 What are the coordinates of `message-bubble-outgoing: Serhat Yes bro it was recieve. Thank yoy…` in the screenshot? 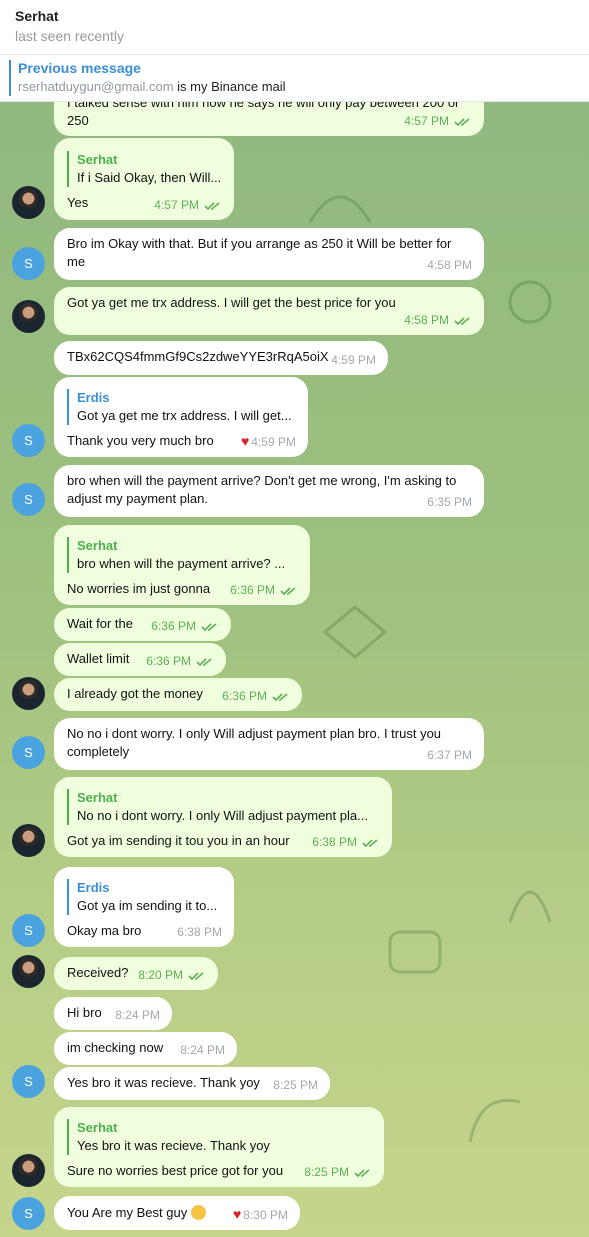 It's located at (219, 1147).